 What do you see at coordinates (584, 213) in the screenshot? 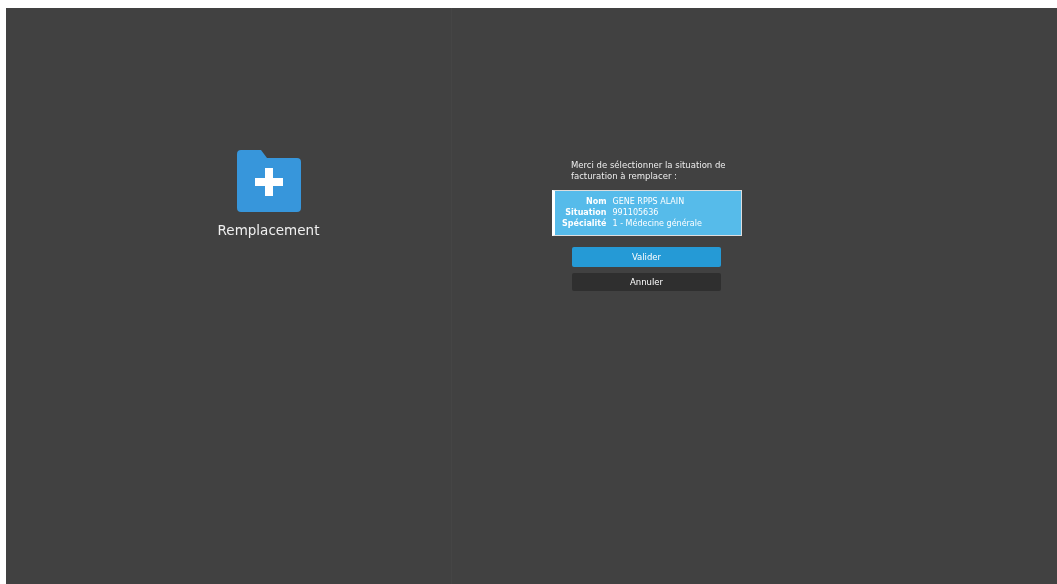
I see `field-label: Situation` at bounding box center [584, 213].